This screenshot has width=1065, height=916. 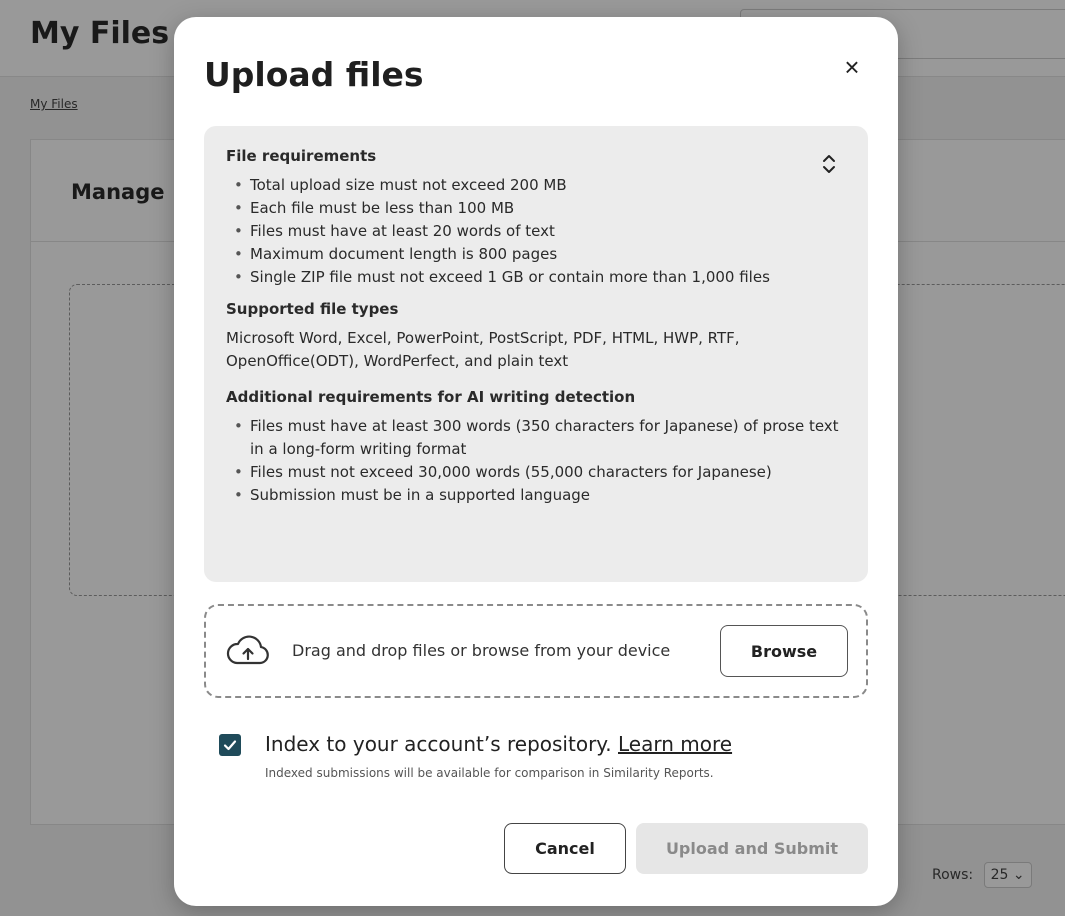 I want to click on checkmark-icon, so click(x=230, y=745).